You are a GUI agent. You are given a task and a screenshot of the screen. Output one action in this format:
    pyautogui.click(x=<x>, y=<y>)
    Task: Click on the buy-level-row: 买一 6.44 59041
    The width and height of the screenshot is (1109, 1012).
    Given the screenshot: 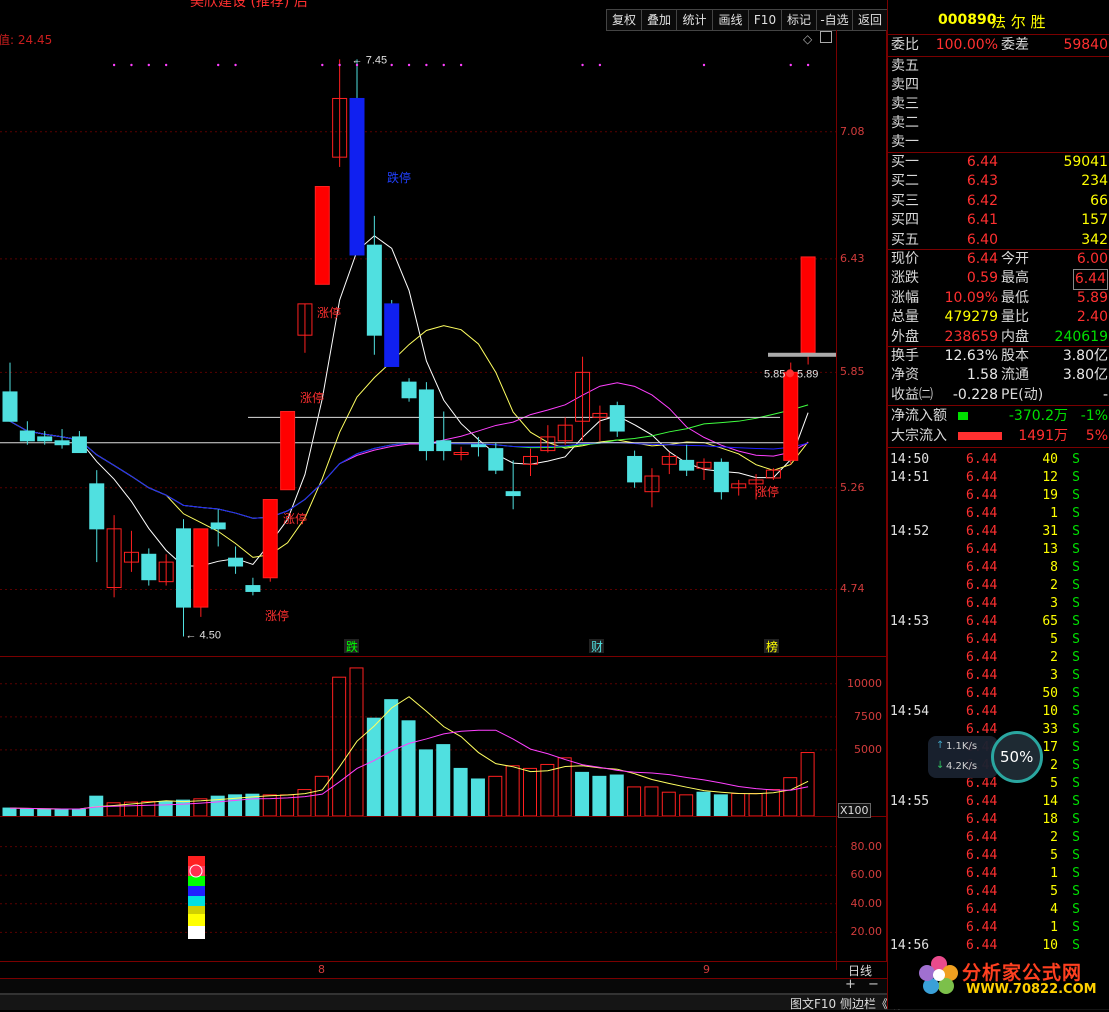 What is the action you would take?
    pyautogui.click(x=998, y=162)
    